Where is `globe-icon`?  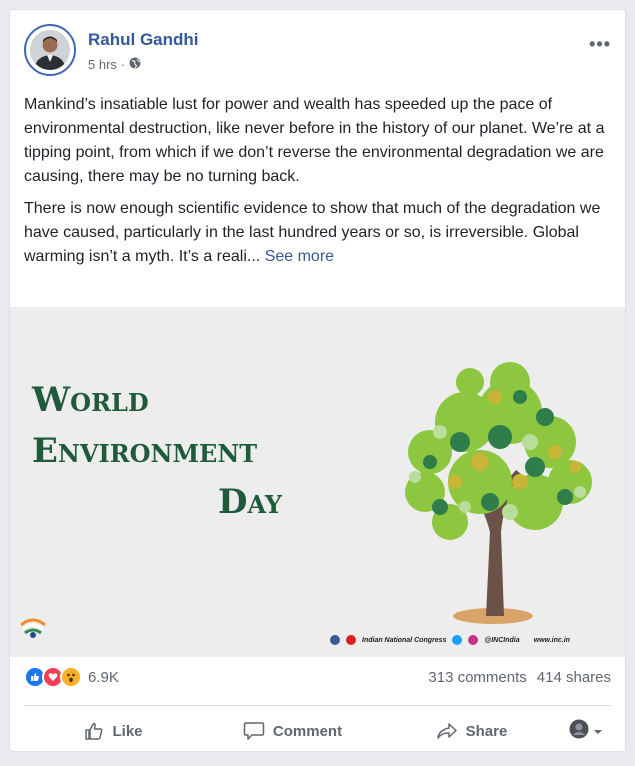
globe-icon is located at coordinates (135, 64).